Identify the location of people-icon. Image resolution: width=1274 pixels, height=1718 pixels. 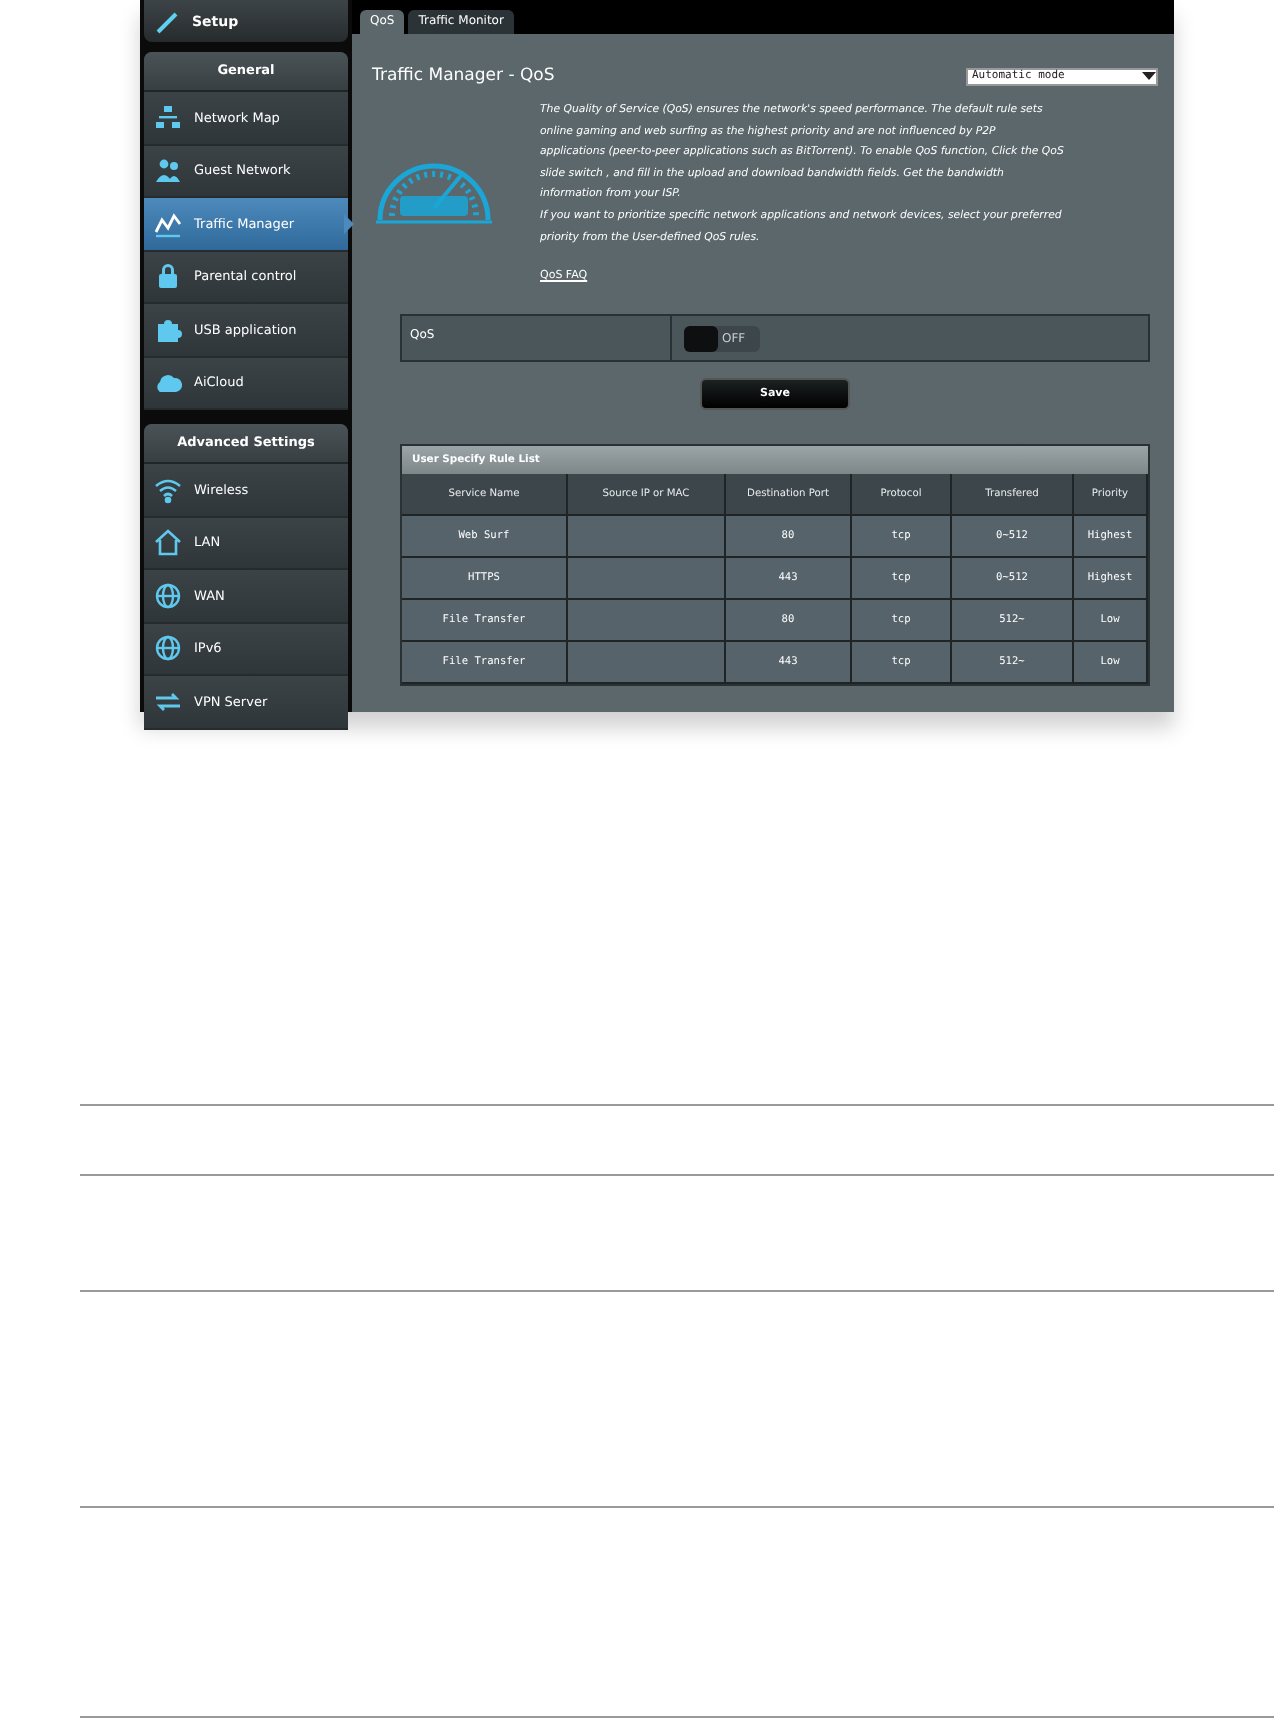
(168, 170).